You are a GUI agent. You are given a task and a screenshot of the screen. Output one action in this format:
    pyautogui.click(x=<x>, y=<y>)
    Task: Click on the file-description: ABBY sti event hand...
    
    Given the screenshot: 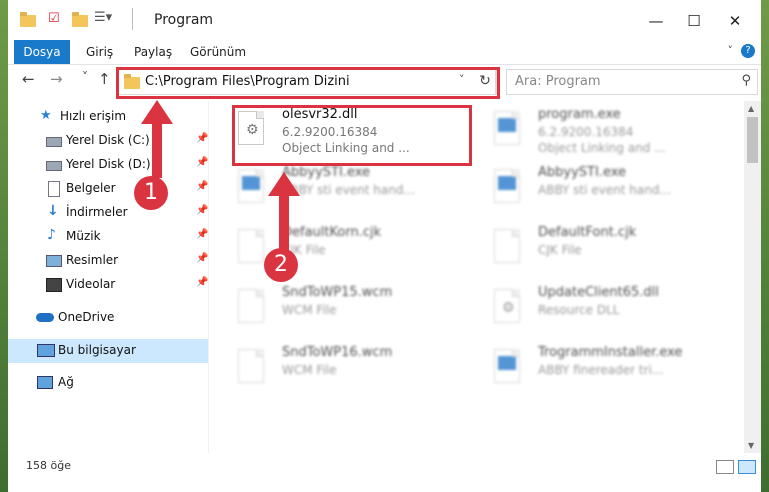 What is the action you would take?
    pyautogui.click(x=348, y=190)
    